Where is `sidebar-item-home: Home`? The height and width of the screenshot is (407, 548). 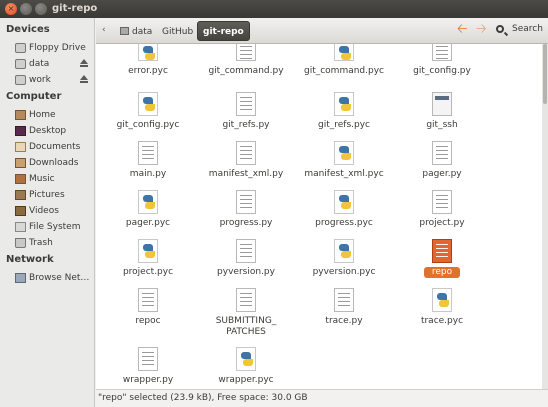
sidebar-item-home: Home is located at coordinates (47, 115).